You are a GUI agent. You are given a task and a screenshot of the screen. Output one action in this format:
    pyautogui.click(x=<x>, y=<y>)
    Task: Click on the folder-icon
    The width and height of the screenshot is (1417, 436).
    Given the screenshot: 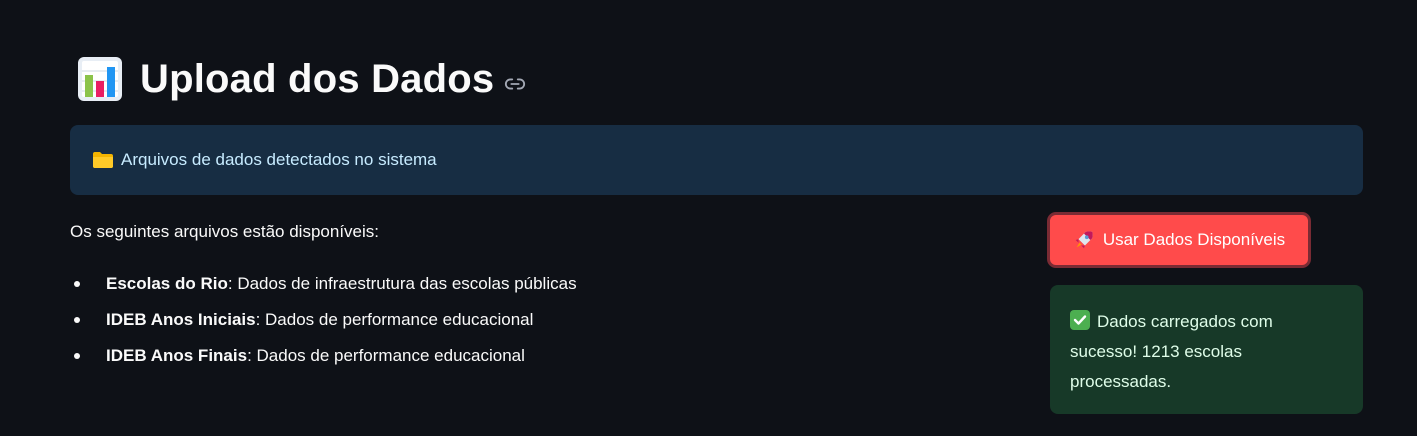 What is the action you would take?
    pyautogui.click(x=103, y=160)
    